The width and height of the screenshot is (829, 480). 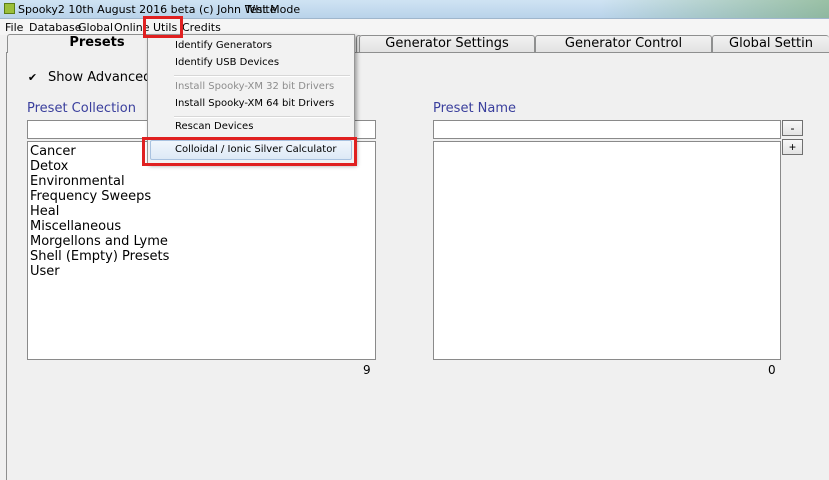 I want to click on show-advanced-checkbox: ✔, so click(x=32, y=77).